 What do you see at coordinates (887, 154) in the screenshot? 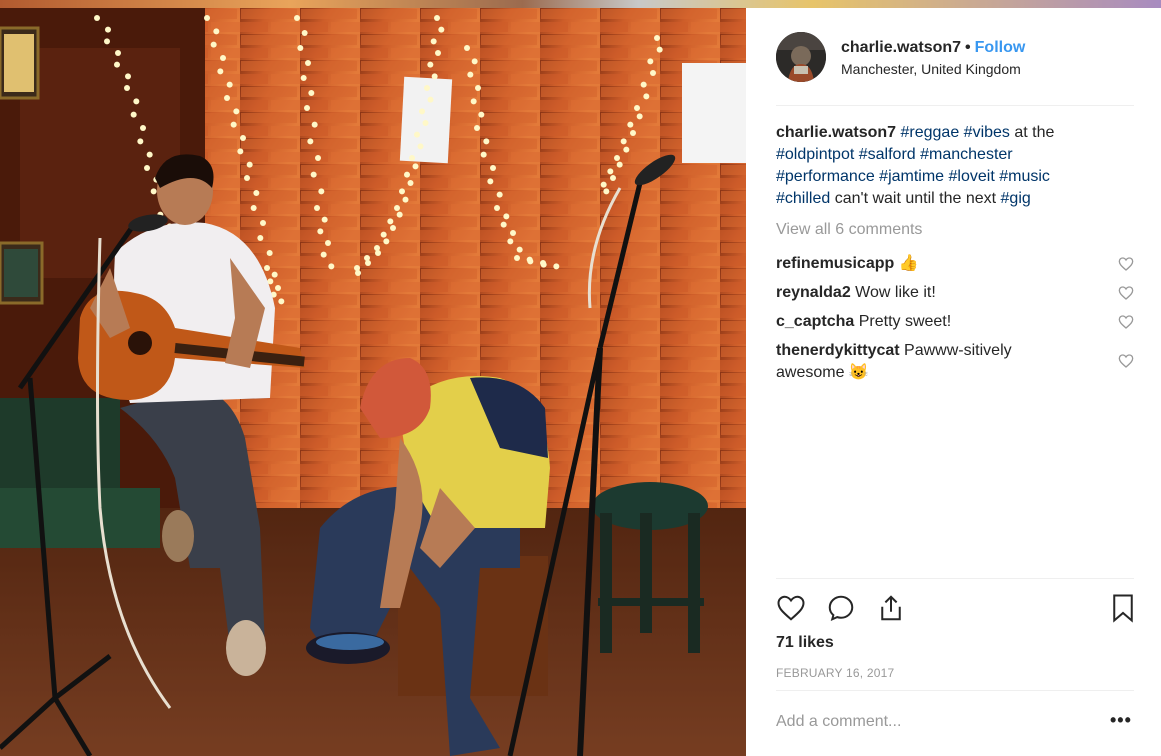
I see `hashtag-salford: #salford` at bounding box center [887, 154].